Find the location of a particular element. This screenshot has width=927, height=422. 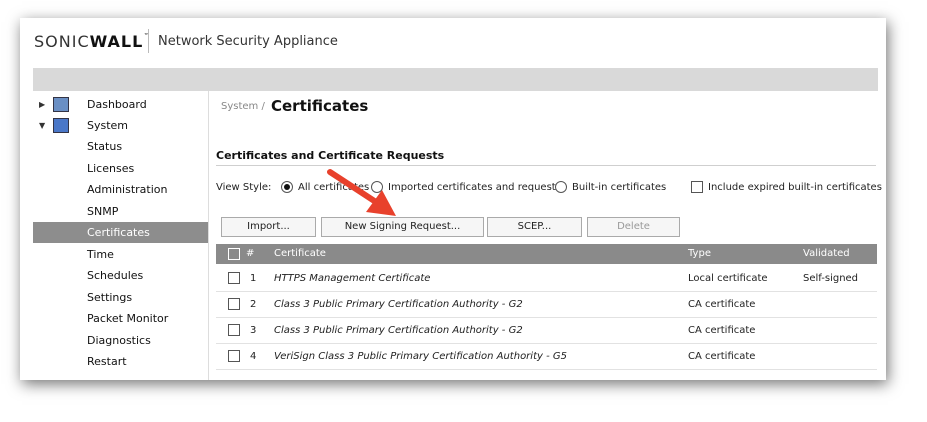

sidebar-item-licenses: Licenses is located at coordinates (120, 168).